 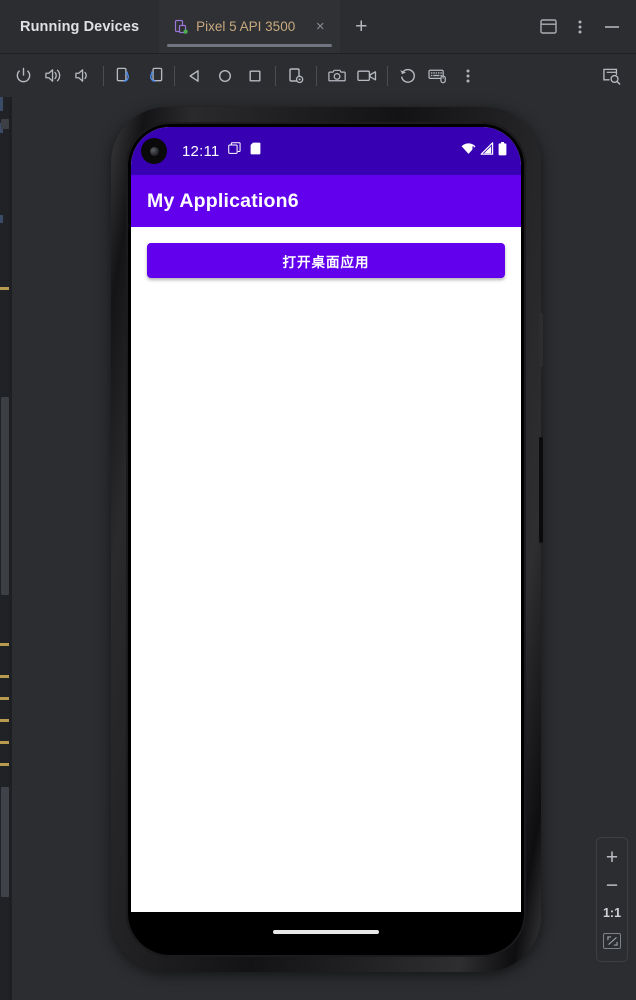 I want to click on home-circle-icon, so click(x=225, y=75).